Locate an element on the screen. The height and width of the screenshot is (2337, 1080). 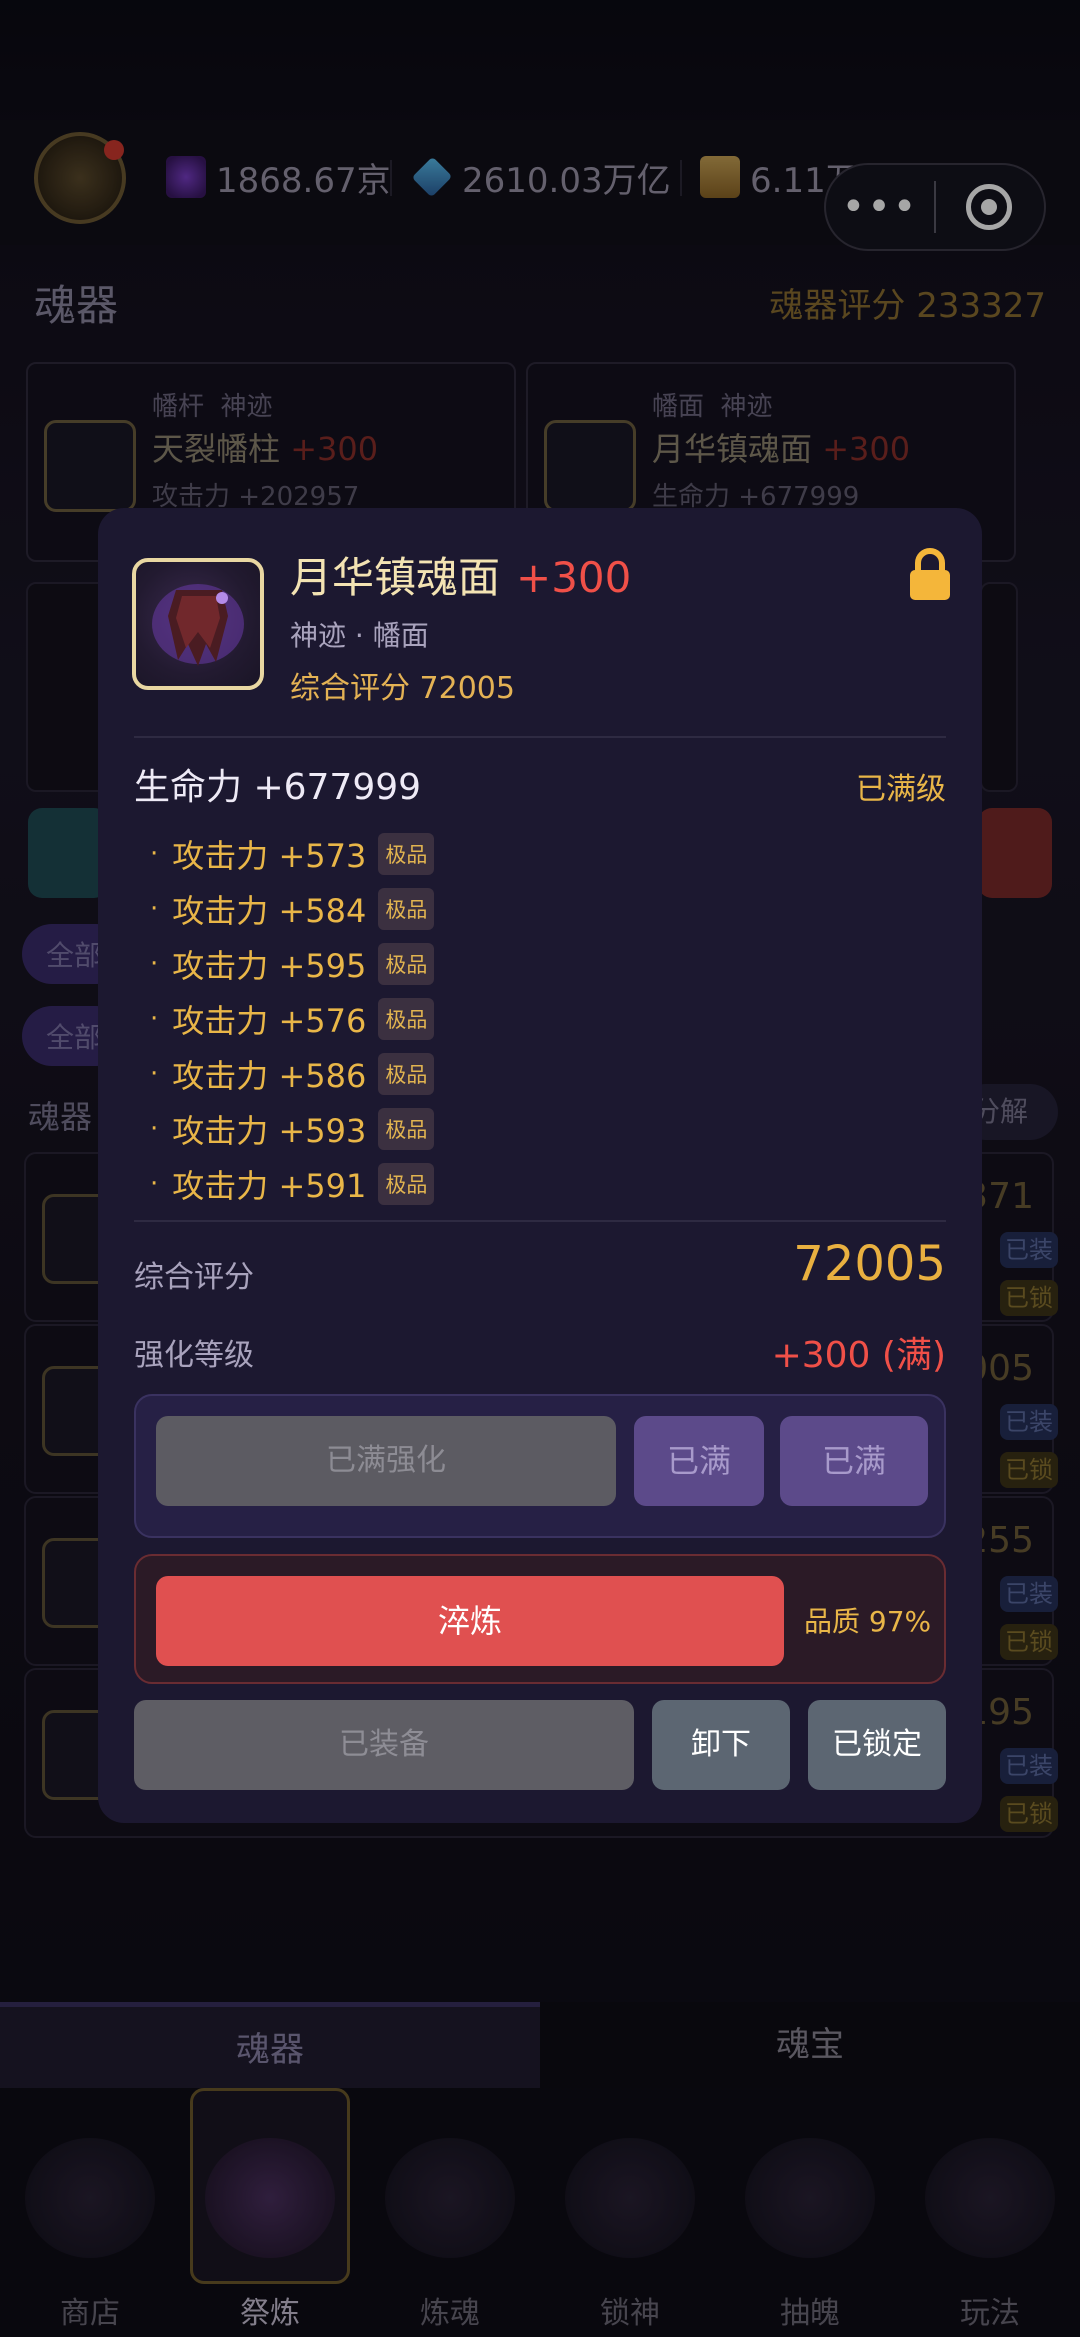
substat-text: 攻击力 +584 is located at coordinates (269, 910).